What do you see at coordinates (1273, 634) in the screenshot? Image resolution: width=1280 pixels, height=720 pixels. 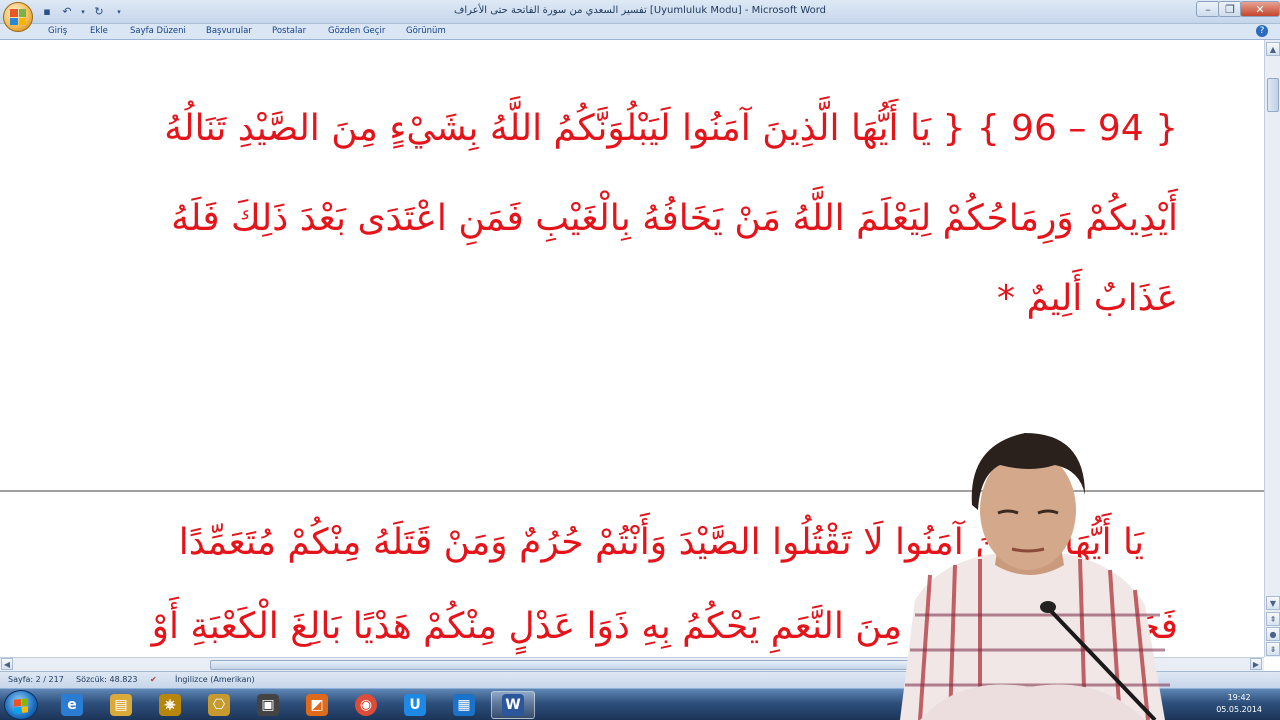 I see `browse-object-icon: ●` at bounding box center [1273, 634].